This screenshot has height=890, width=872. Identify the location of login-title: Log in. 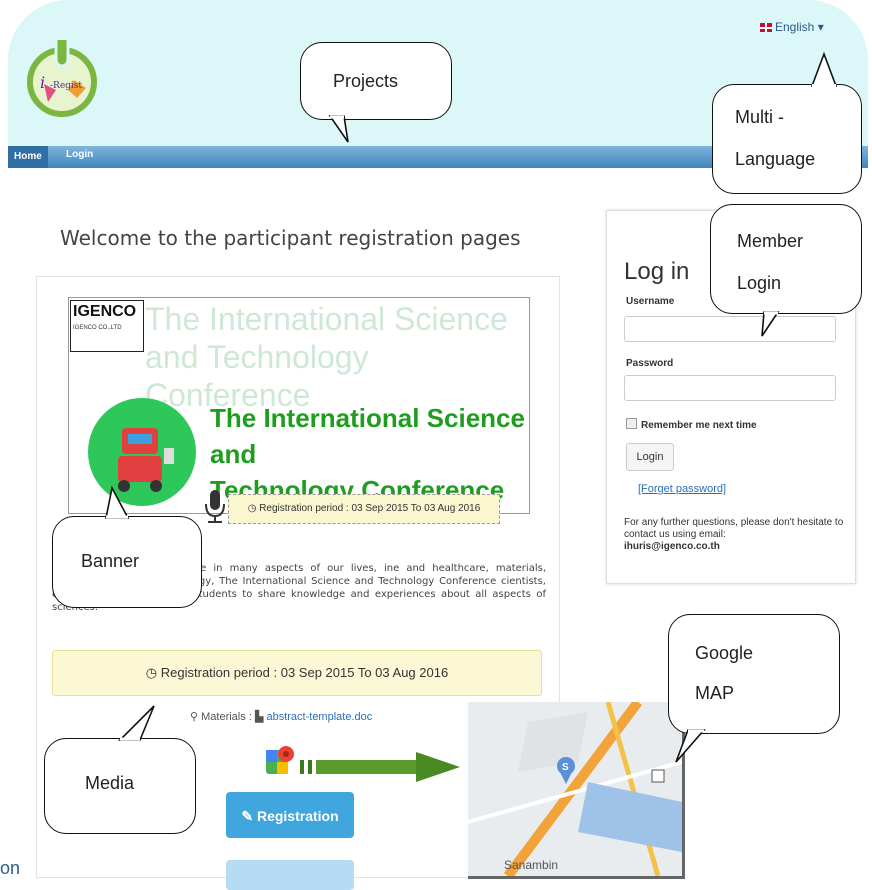
(657, 271).